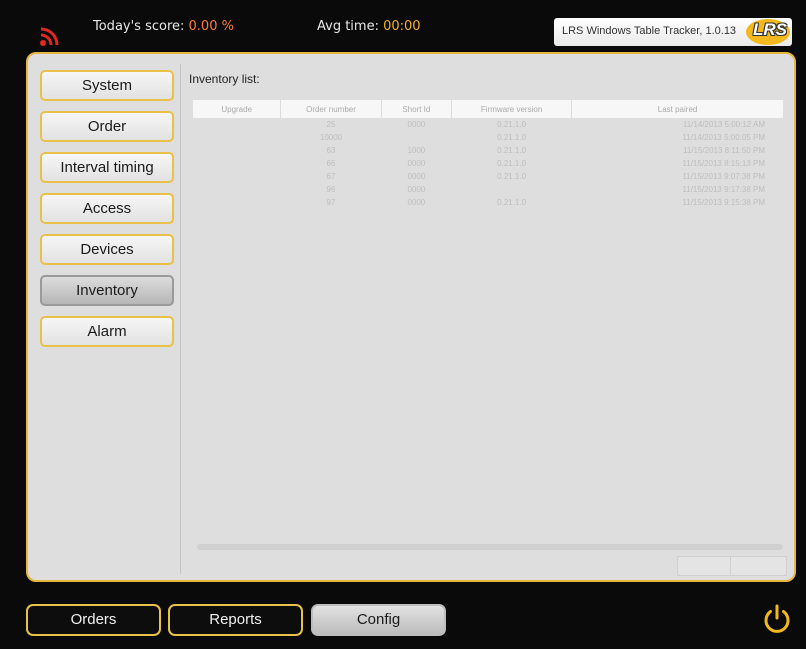 The height and width of the screenshot is (649, 806). I want to click on cell-last-paired: 11/15/2013 8:15:13 PM, so click(723, 163).